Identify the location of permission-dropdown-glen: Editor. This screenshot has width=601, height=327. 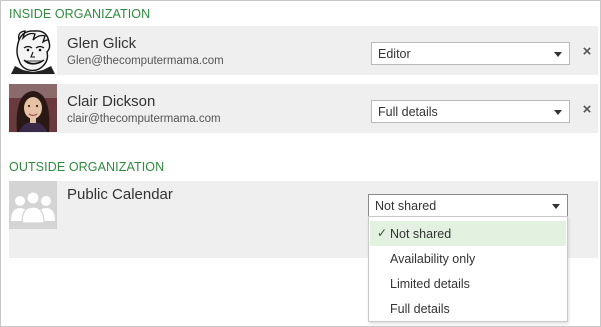
(470, 53).